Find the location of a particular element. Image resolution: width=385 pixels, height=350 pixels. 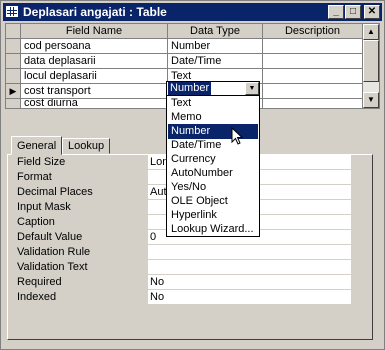

data-type-cell: Number is located at coordinates (215, 46).